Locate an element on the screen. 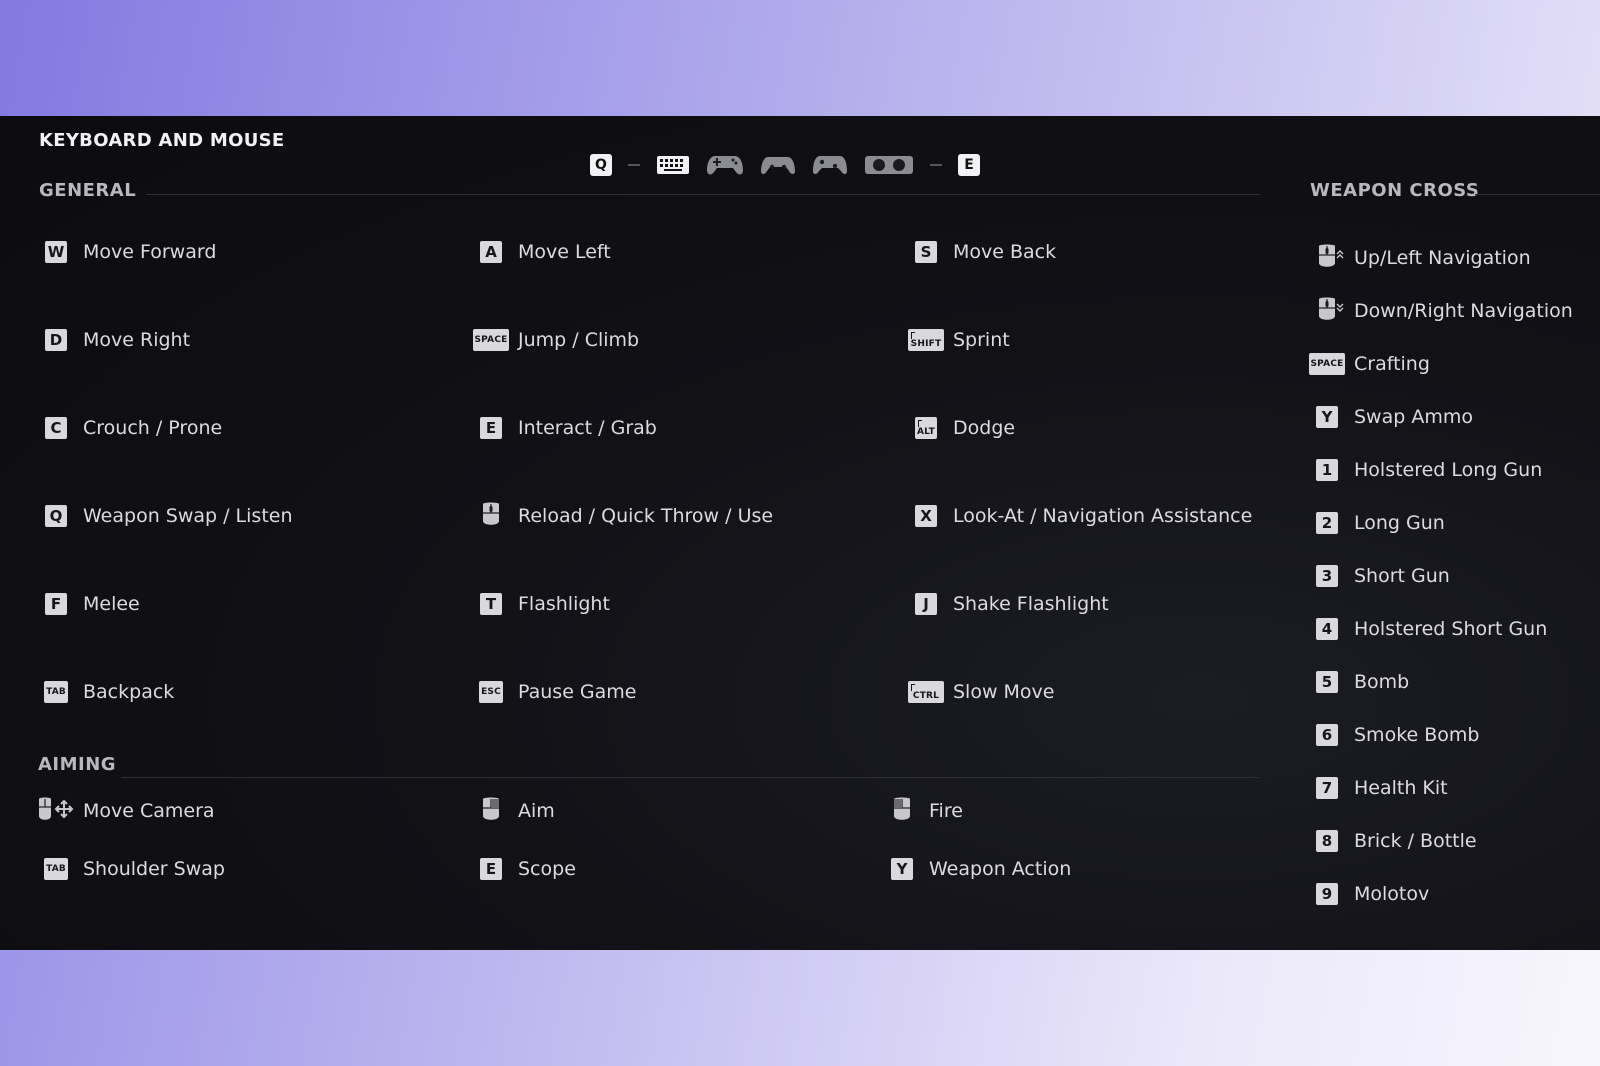  binding-row: Down/Right Navigation is located at coordinates (1440, 311).